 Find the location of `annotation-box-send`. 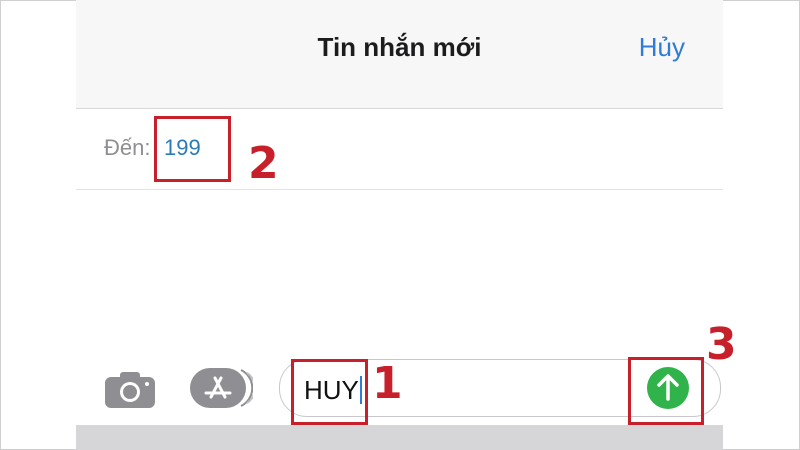

annotation-box-send is located at coordinates (666, 391).